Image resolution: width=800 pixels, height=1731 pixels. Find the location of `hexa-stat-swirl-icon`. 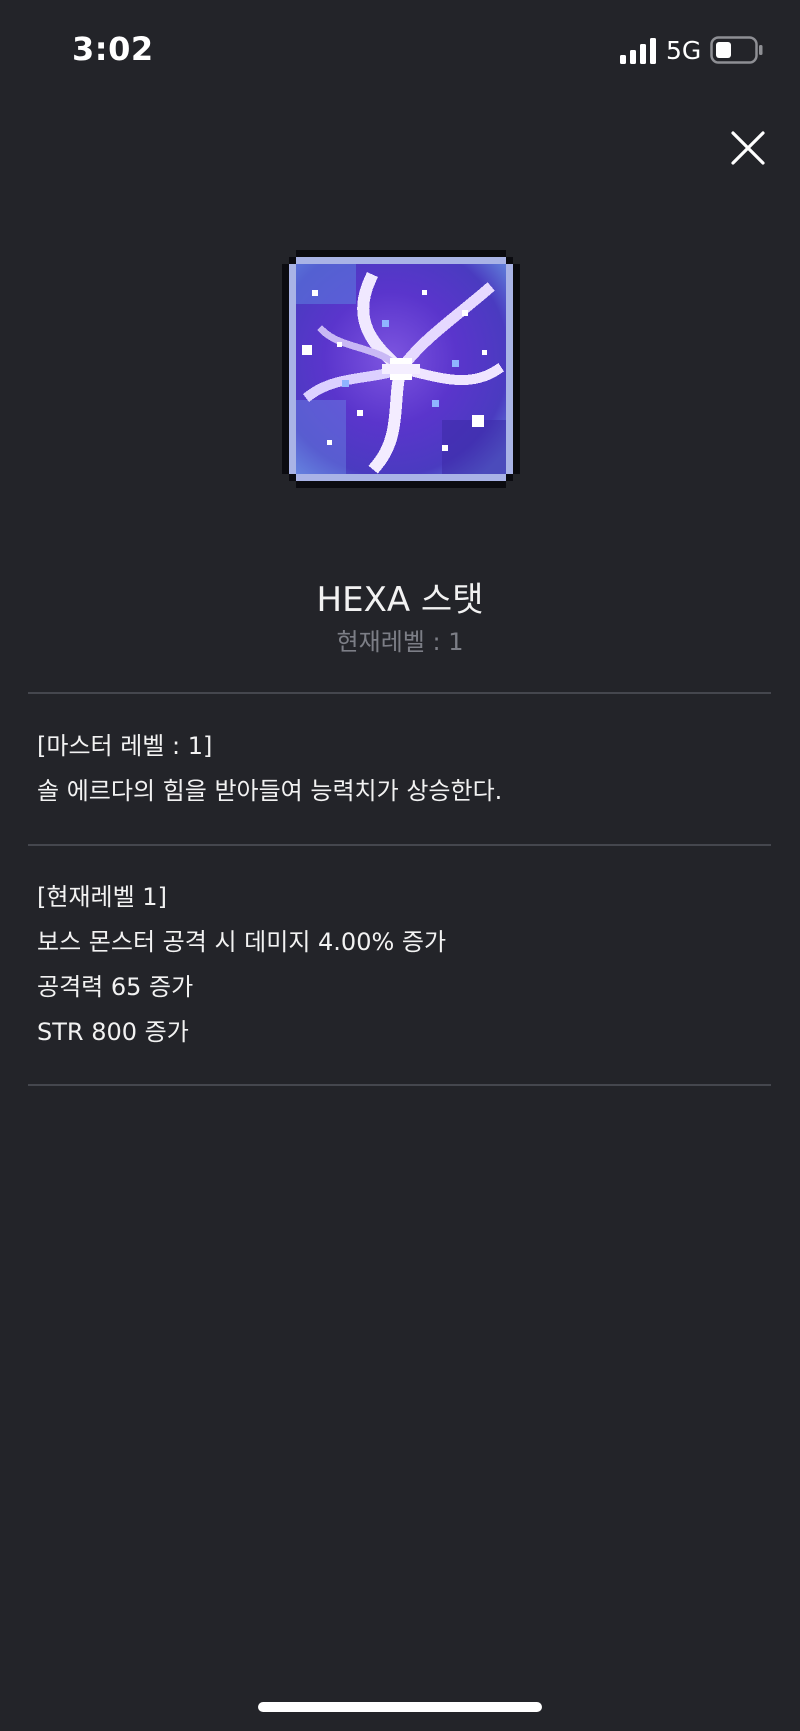

hexa-stat-swirl-icon is located at coordinates (401, 369).